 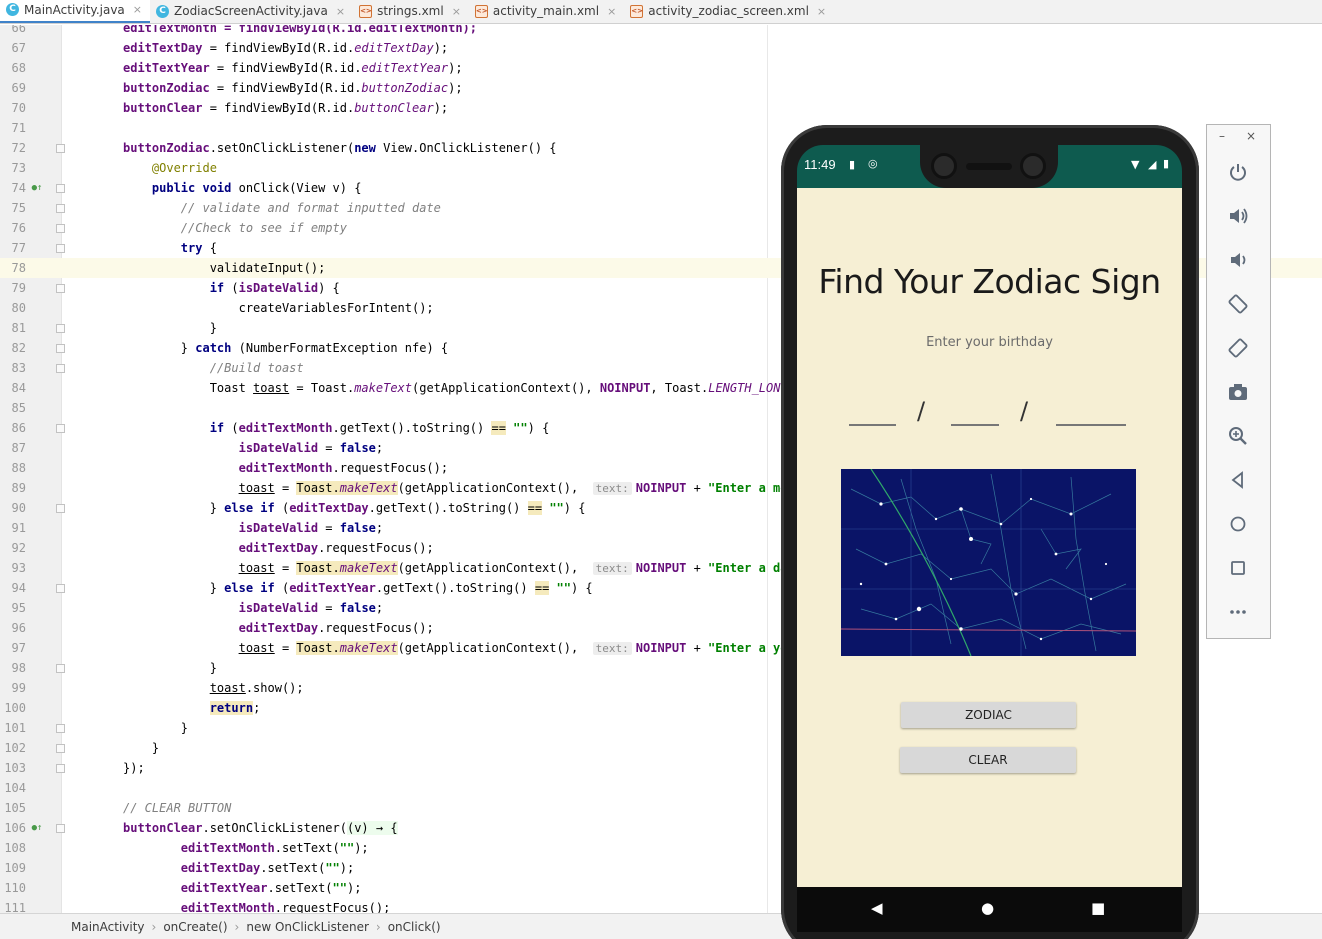 What do you see at coordinates (13, 128) in the screenshot?
I see `line-number: 71` at bounding box center [13, 128].